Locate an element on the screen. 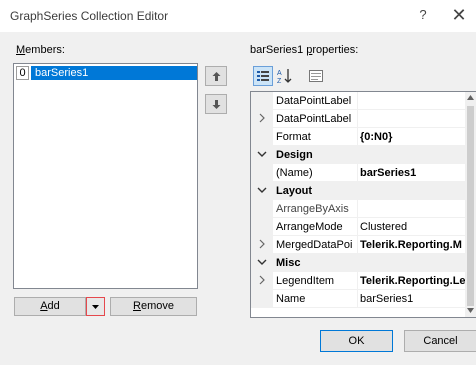 The width and height of the screenshot is (476, 365). property-name: (Name) is located at coordinates (294, 173).